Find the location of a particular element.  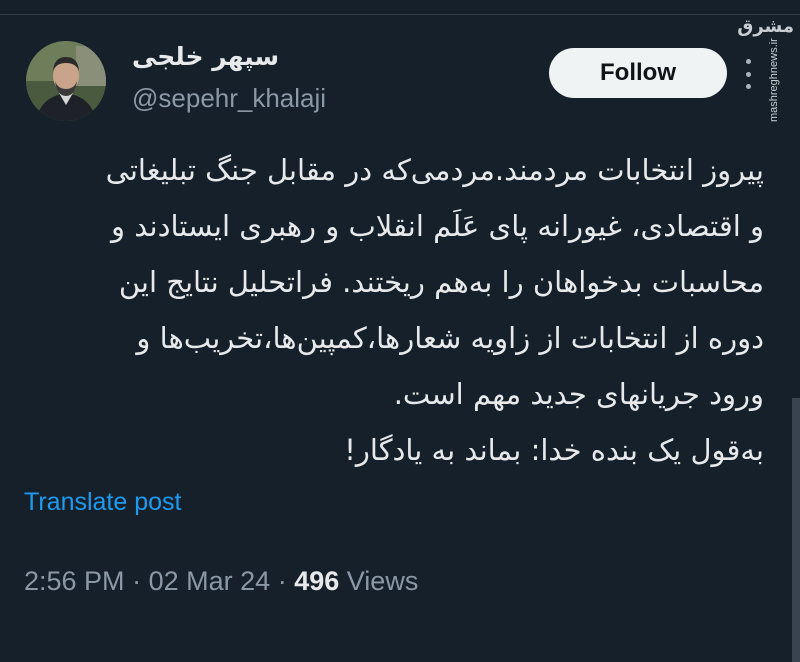

author-display-name: سپهر خلجی is located at coordinates (205, 56).